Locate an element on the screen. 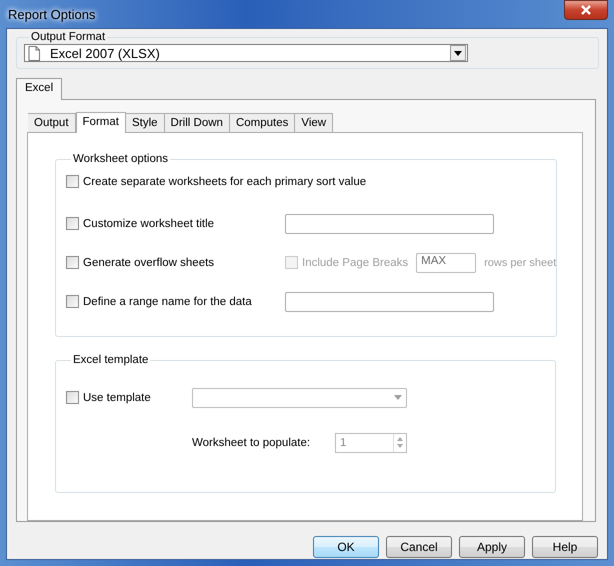 This screenshot has width=614, height=566. tab: Excel is located at coordinates (39, 89).